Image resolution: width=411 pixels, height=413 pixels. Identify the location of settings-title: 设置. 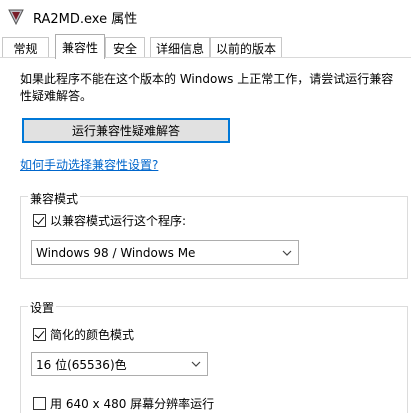
(42, 307).